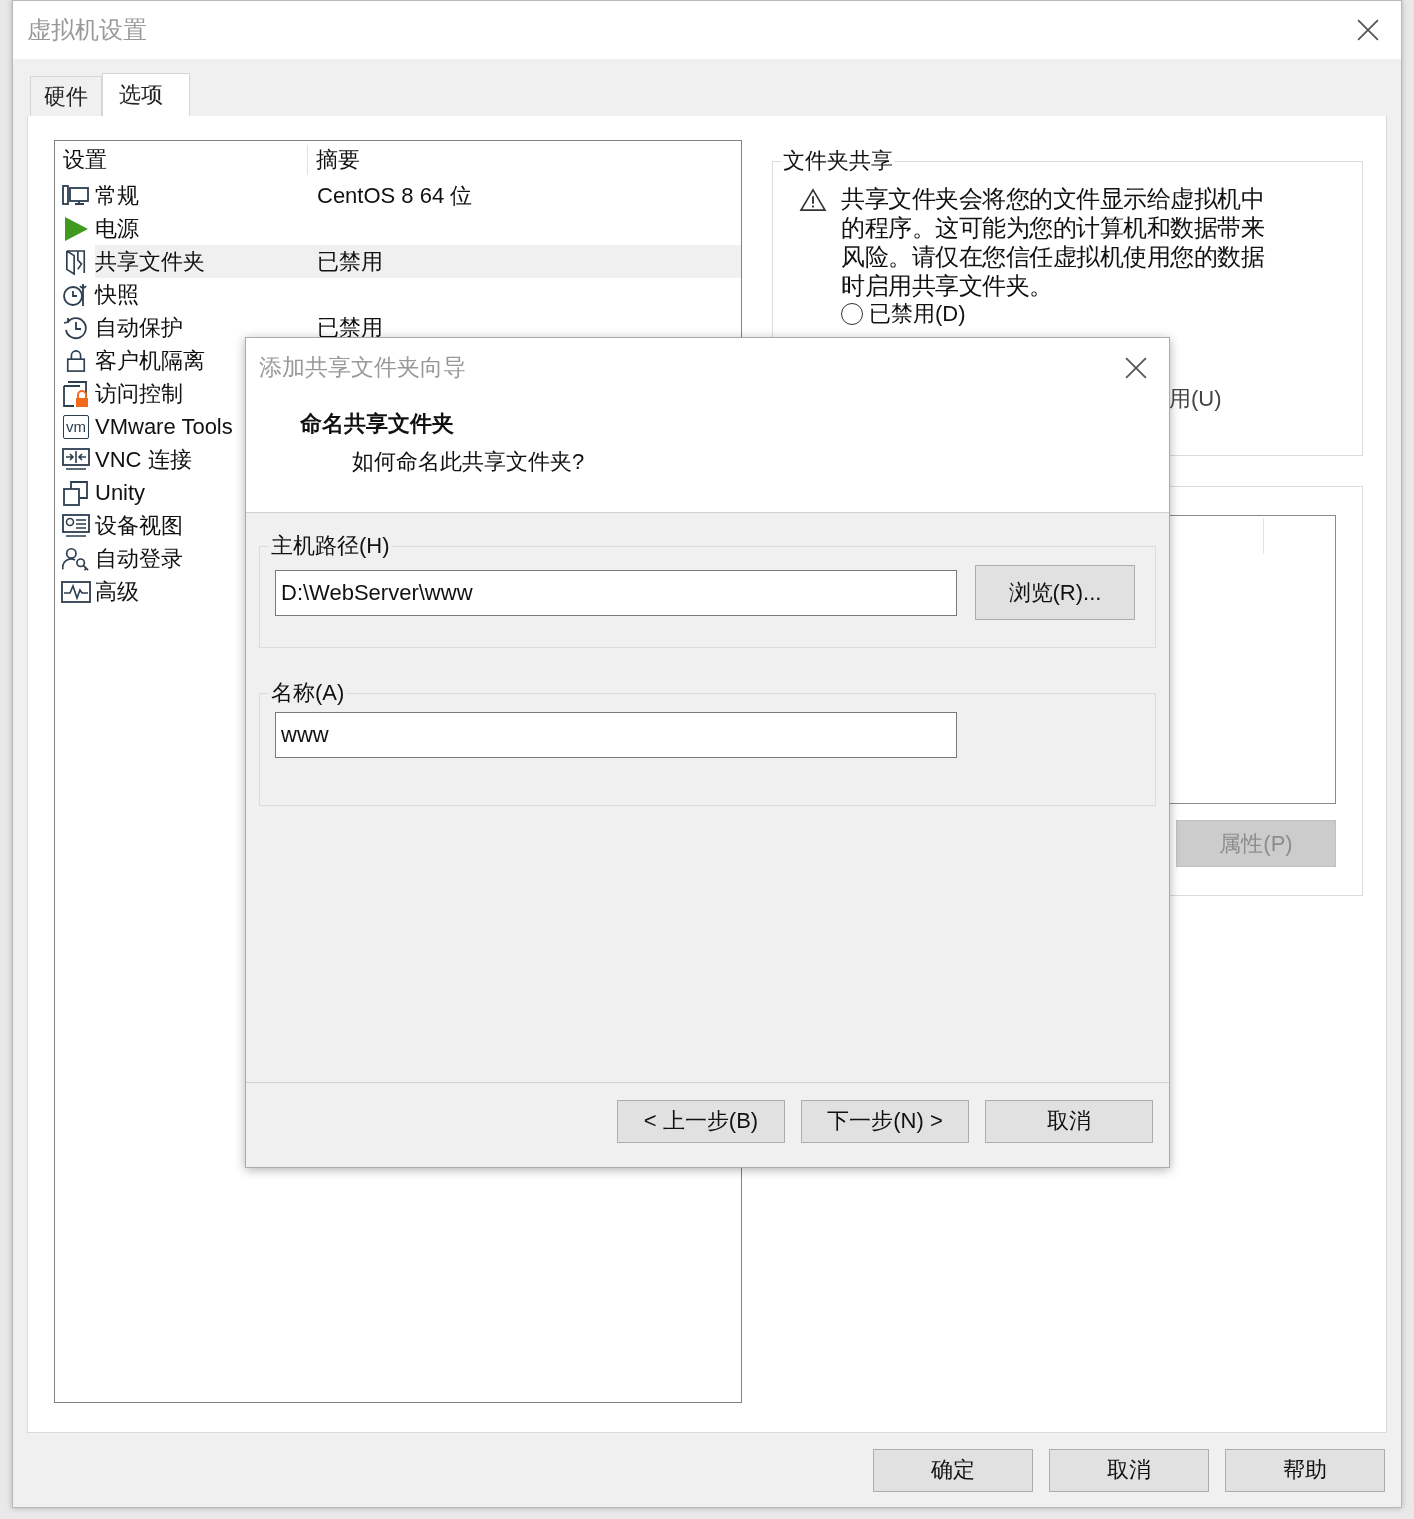  What do you see at coordinates (76, 360) in the screenshot?
I see `lock-icon` at bounding box center [76, 360].